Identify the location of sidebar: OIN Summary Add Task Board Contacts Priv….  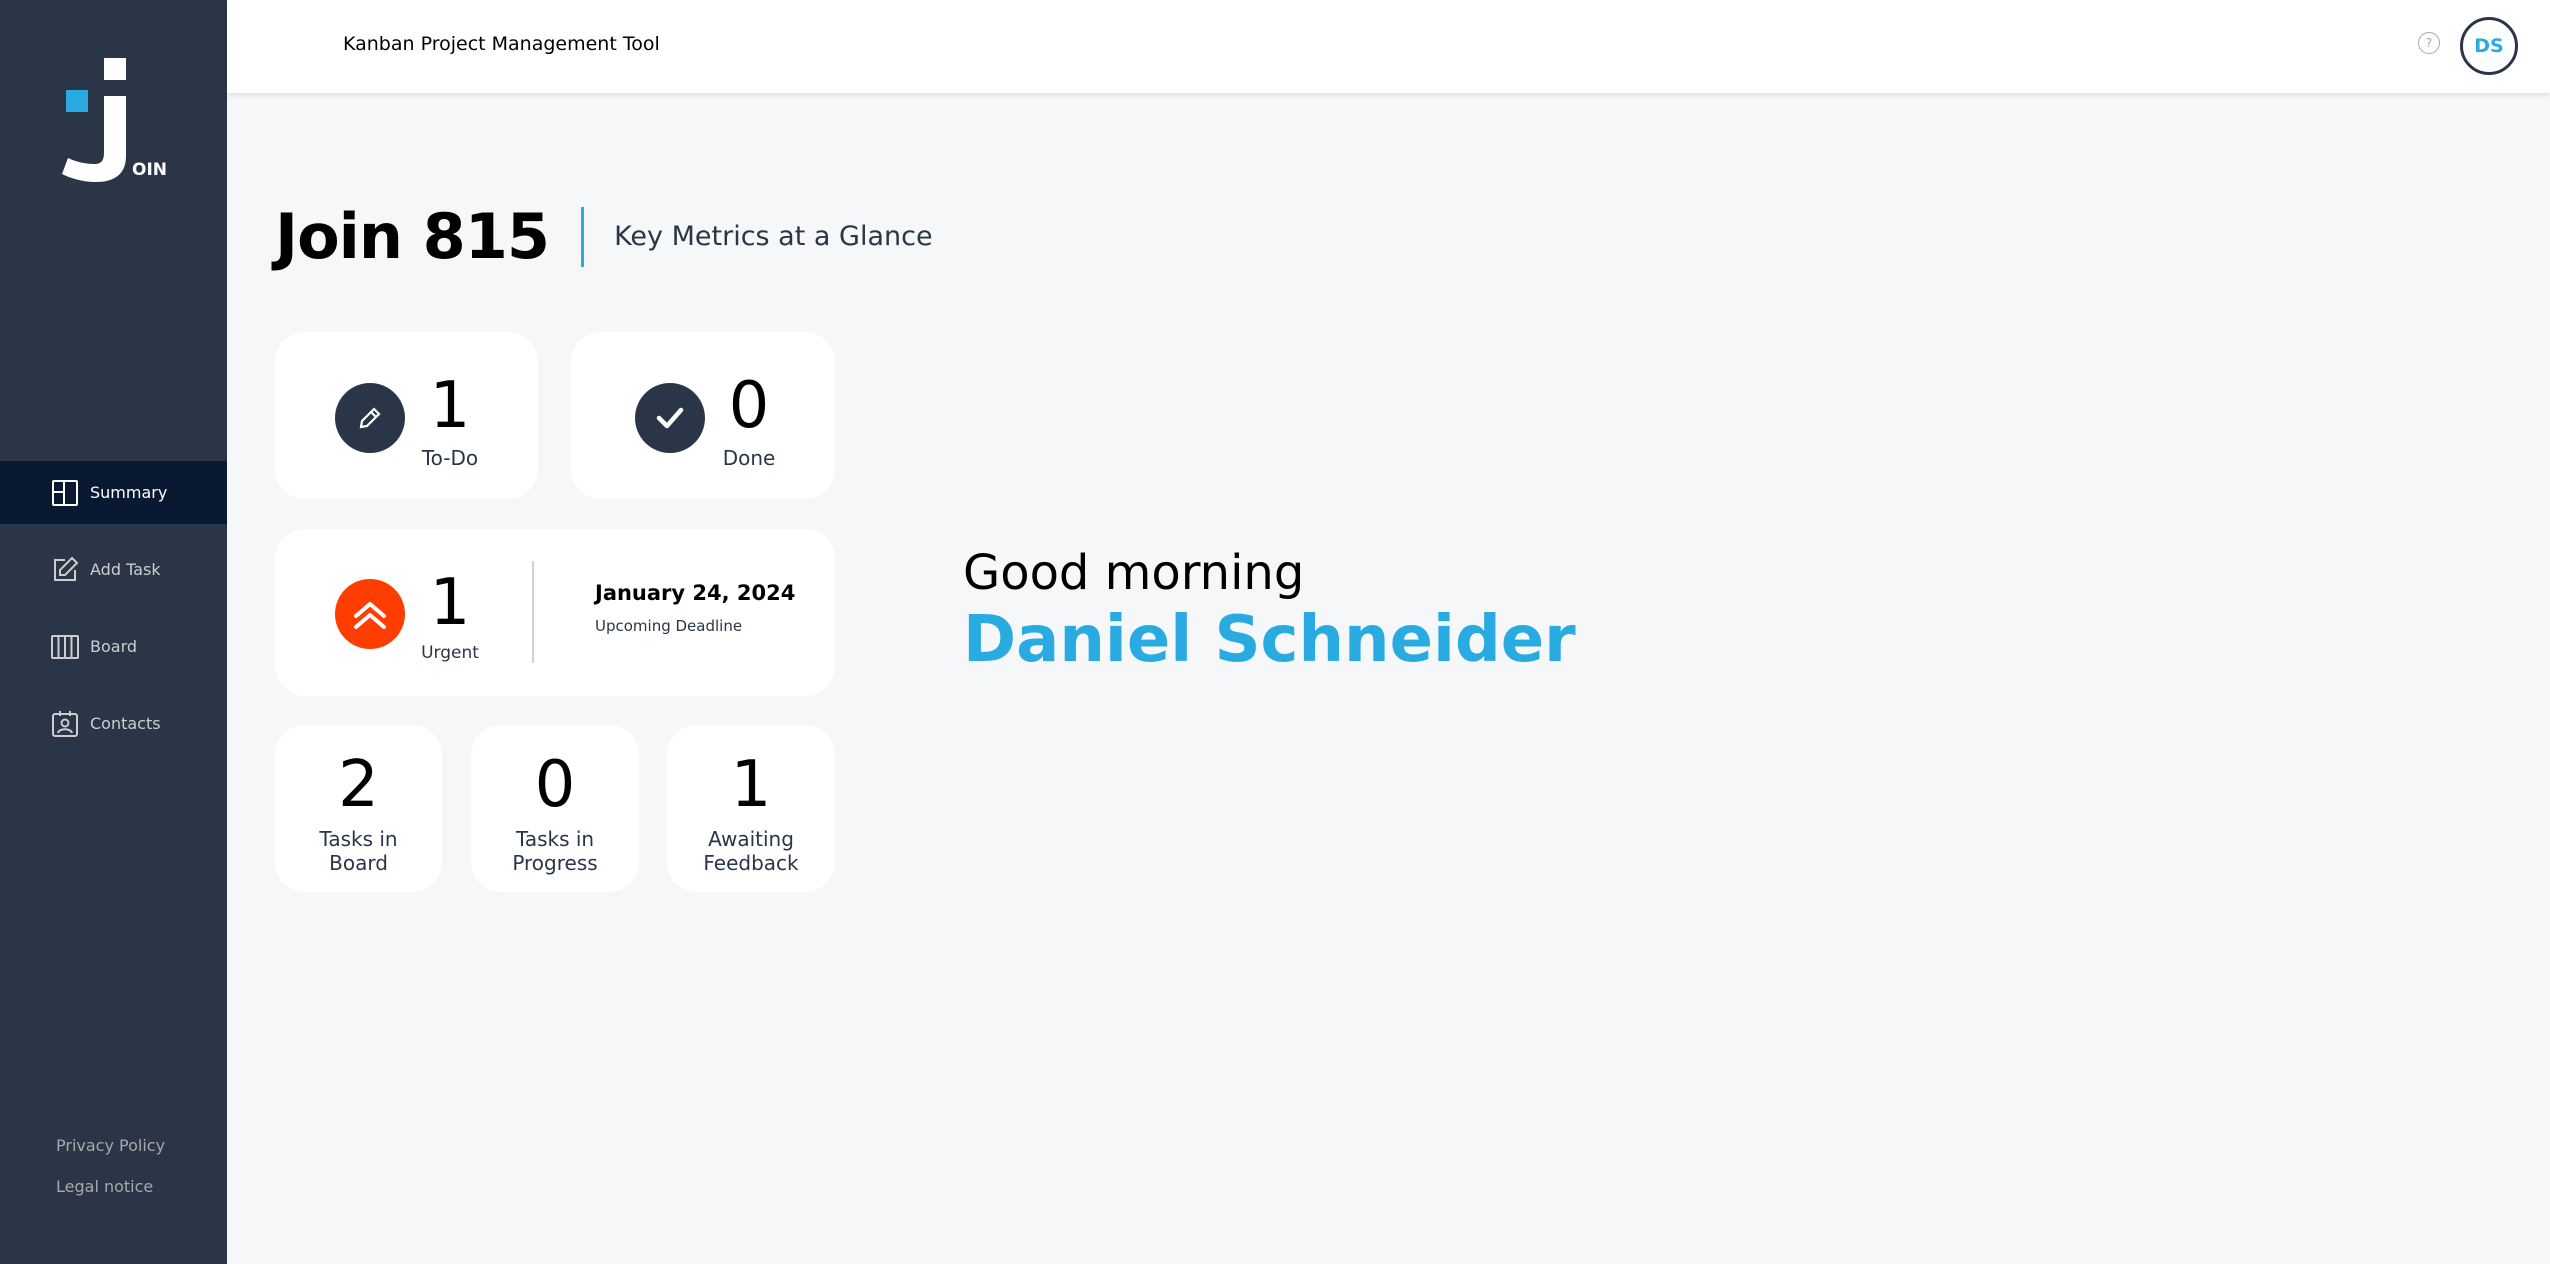
(113, 632).